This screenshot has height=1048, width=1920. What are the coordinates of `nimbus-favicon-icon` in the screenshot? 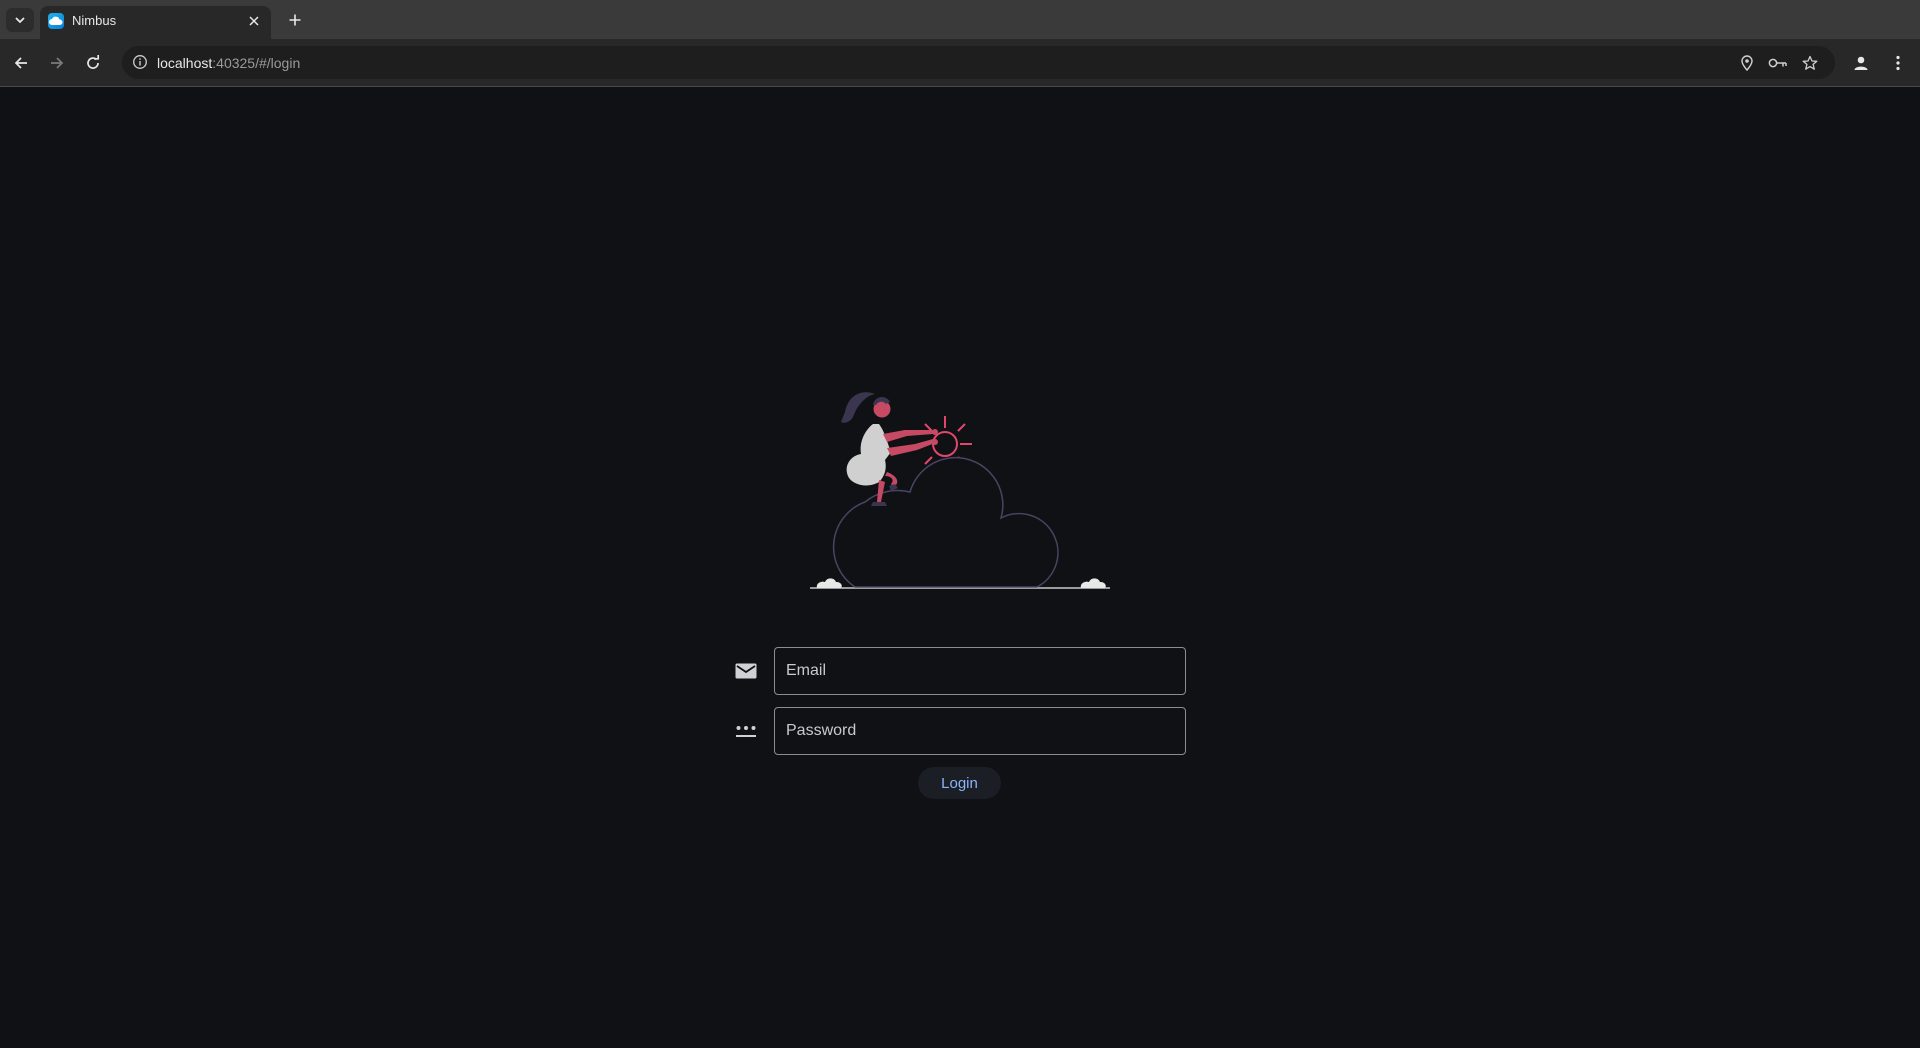 It's located at (56, 21).